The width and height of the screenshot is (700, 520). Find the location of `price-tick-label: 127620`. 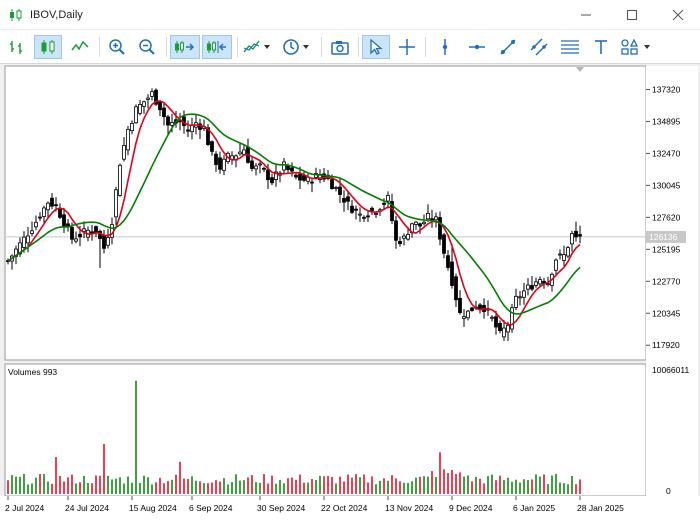

price-tick-label: 127620 is located at coordinates (666, 217).